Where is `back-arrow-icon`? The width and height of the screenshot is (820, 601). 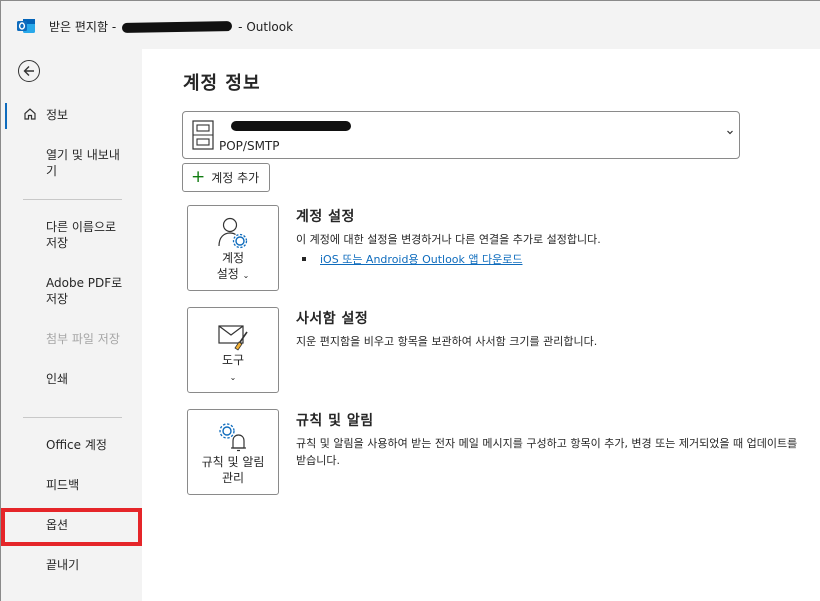
back-arrow-icon is located at coordinates (28, 71).